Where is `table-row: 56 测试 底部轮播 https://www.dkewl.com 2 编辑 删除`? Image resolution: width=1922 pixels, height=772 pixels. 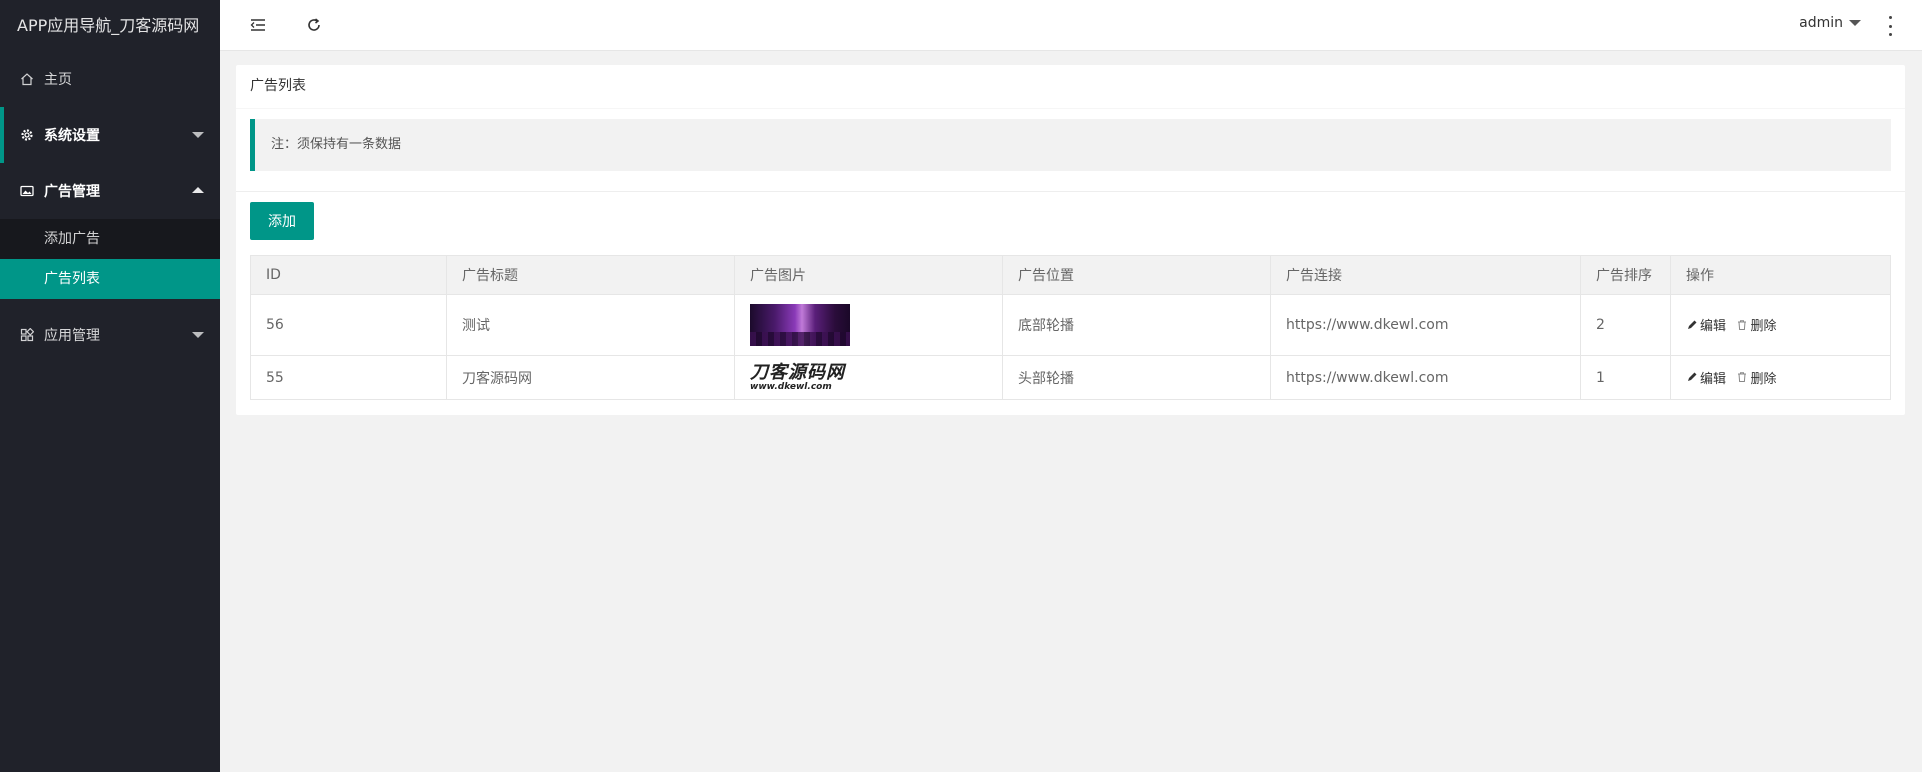 table-row: 56 测试 底部轮播 https://www.dkewl.com 2 编辑 删除 is located at coordinates (1070, 325).